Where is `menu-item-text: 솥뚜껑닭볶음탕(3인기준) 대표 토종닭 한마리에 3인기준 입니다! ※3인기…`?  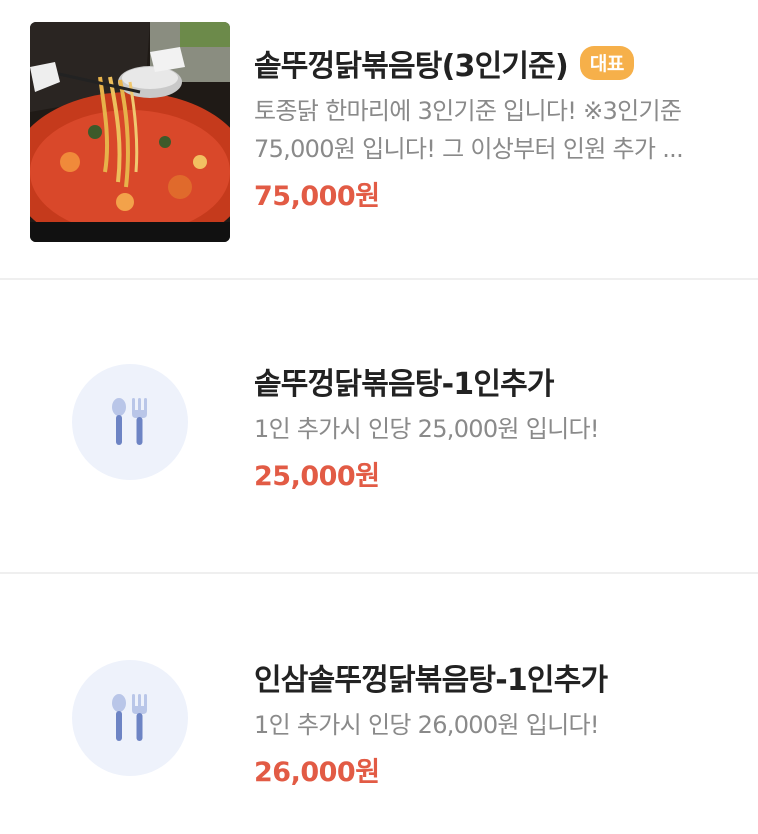
menu-item-text: 솥뚜껑닭볶음탕(3인기준) 대표 토종닭 한마리에 3인기준 입니다! ※3인기… is located at coordinates (486, 126).